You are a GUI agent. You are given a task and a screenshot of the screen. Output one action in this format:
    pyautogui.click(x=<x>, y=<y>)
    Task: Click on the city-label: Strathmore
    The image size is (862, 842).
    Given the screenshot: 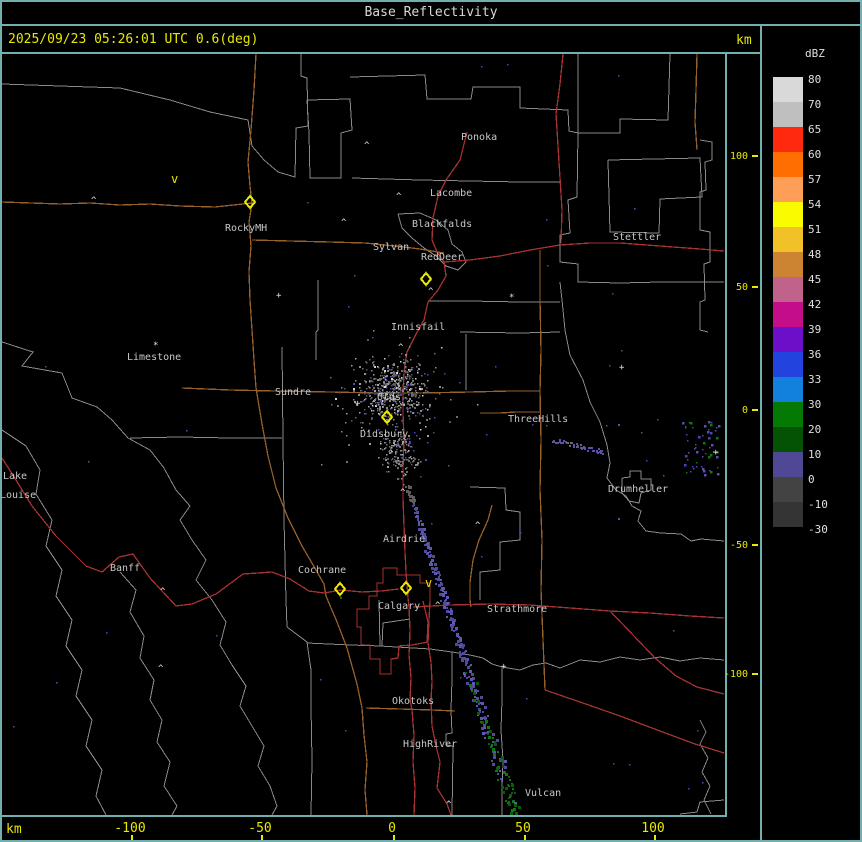 What is the action you would take?
    pyautogui.click(x=517, y=609)
    